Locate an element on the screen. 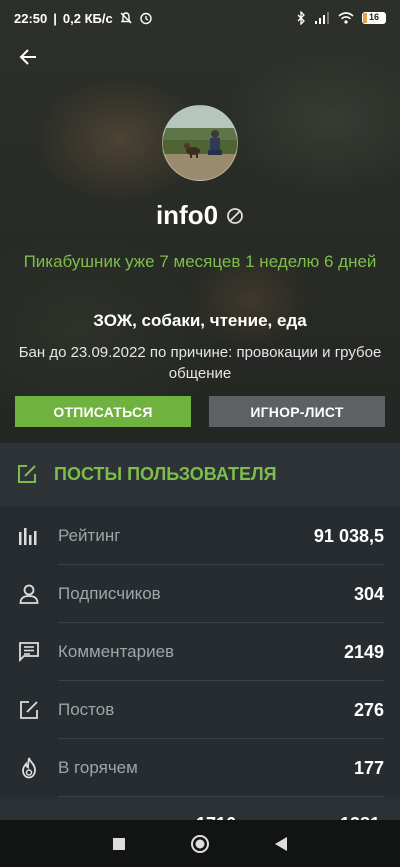  status-network-speed: 0,2 КБ/с is located at coordinates (87, 18).